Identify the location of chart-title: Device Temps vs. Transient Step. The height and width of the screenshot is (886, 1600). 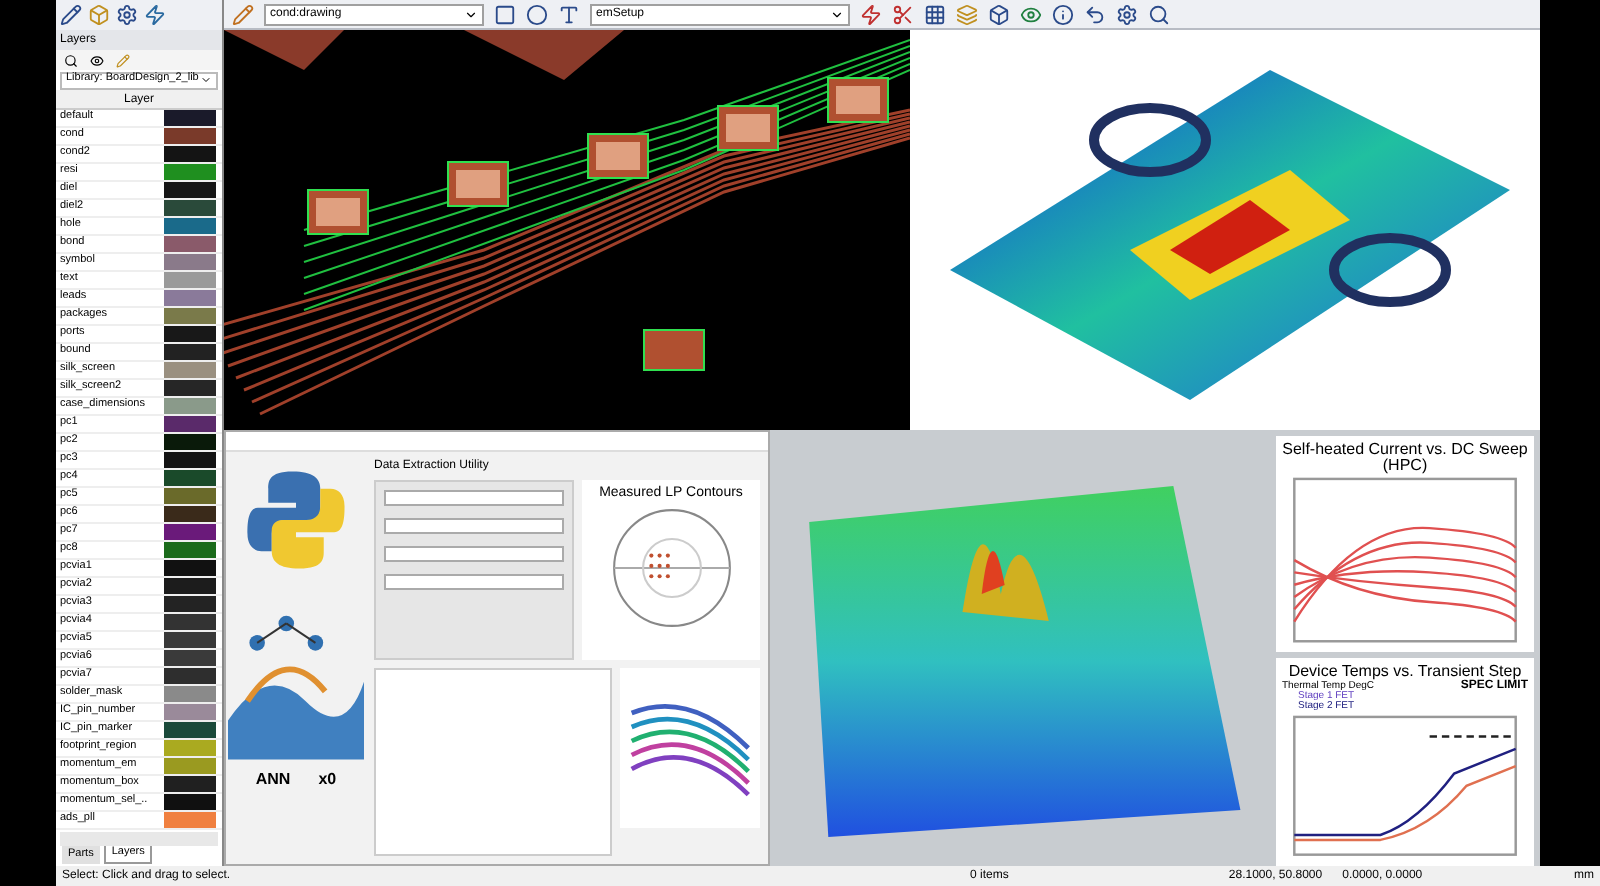
(1405, 672).